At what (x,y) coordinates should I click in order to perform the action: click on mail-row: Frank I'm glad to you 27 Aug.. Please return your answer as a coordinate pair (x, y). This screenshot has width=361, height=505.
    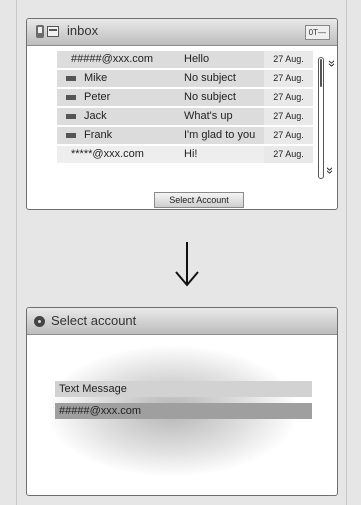
    Looking at the image, I should click on (185, 135).